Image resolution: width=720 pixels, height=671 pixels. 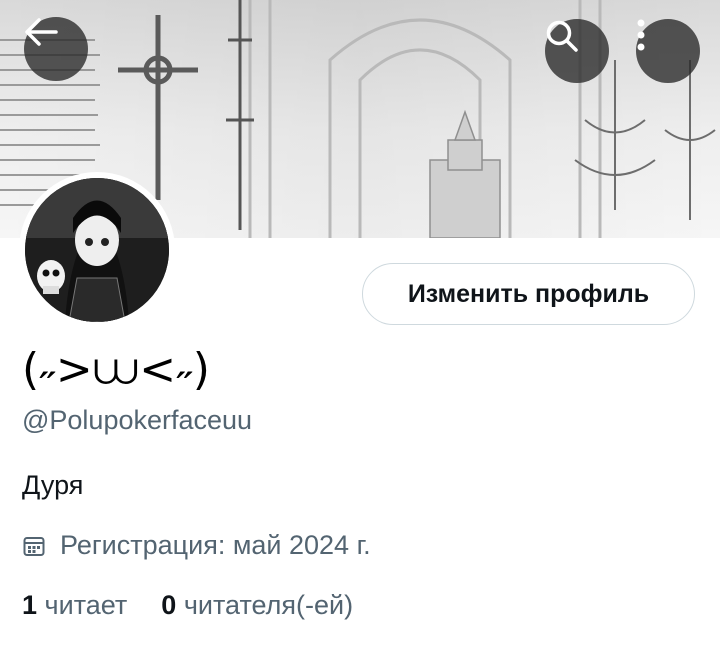 I want to click on followers-link: 0 читателя(-ей), so click(x=257, y=605).